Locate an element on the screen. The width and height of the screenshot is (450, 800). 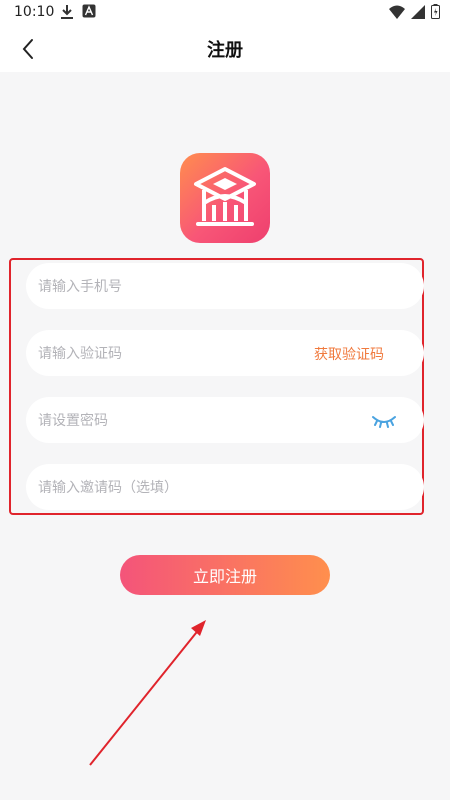
graduation-cap-icon is located at coordinates (225, 196).